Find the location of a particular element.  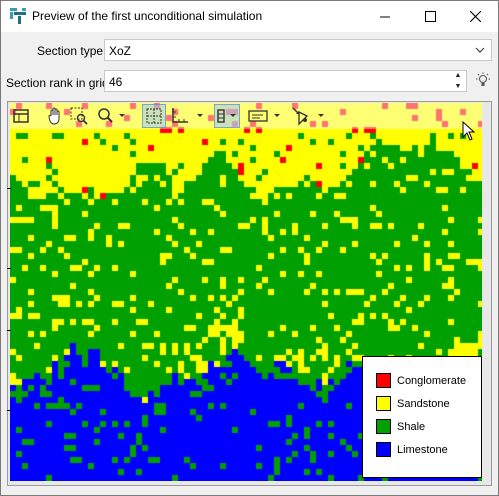

toolbar-window-button is located at coordinates (21, 116).